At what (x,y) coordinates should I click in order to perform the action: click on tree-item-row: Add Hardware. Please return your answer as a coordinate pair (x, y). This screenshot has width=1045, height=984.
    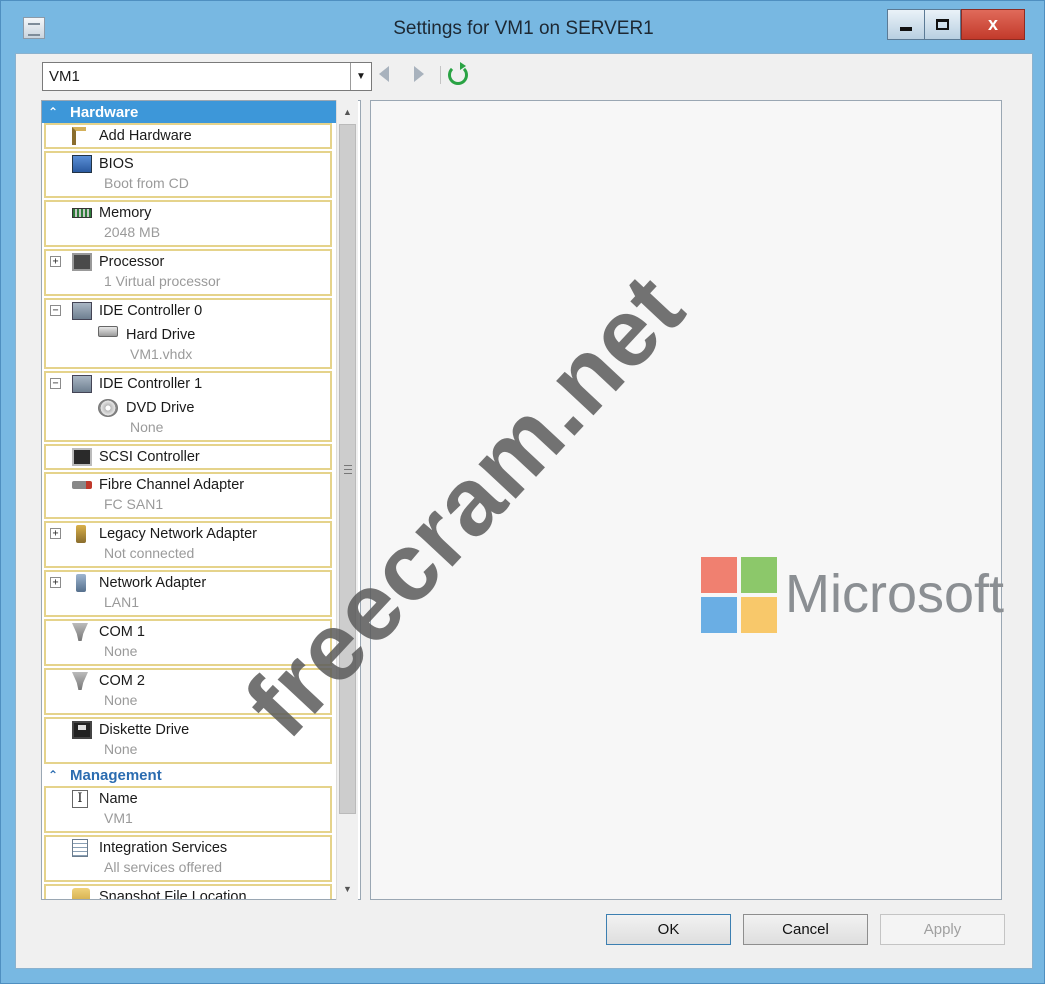
    Looking at the image, I should click on (188, 136).